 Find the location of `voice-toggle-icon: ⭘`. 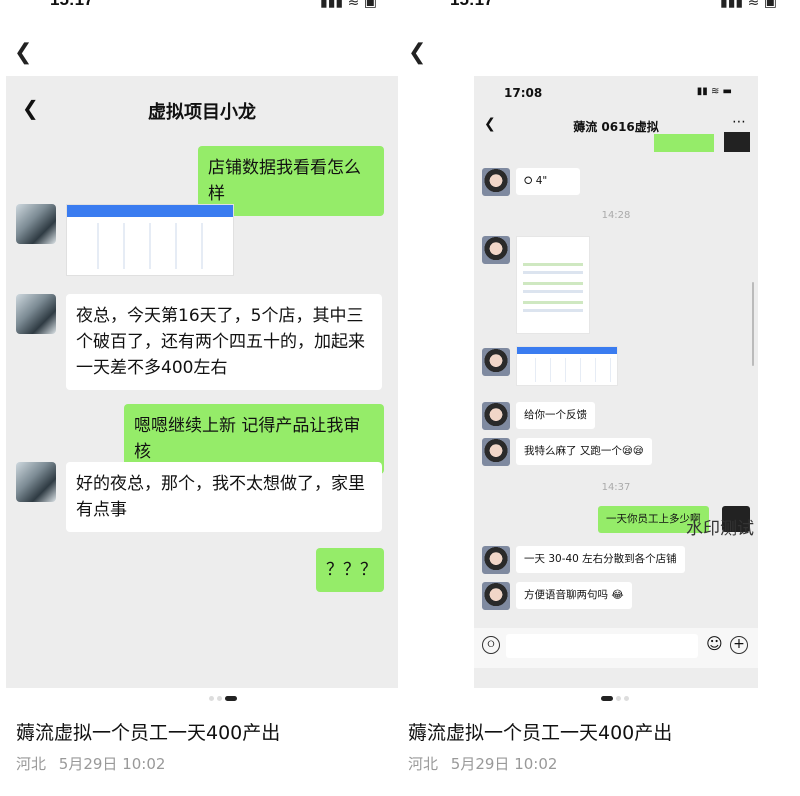

voice-toggle-icon: ⭘ is located at coordinates (491, 645).